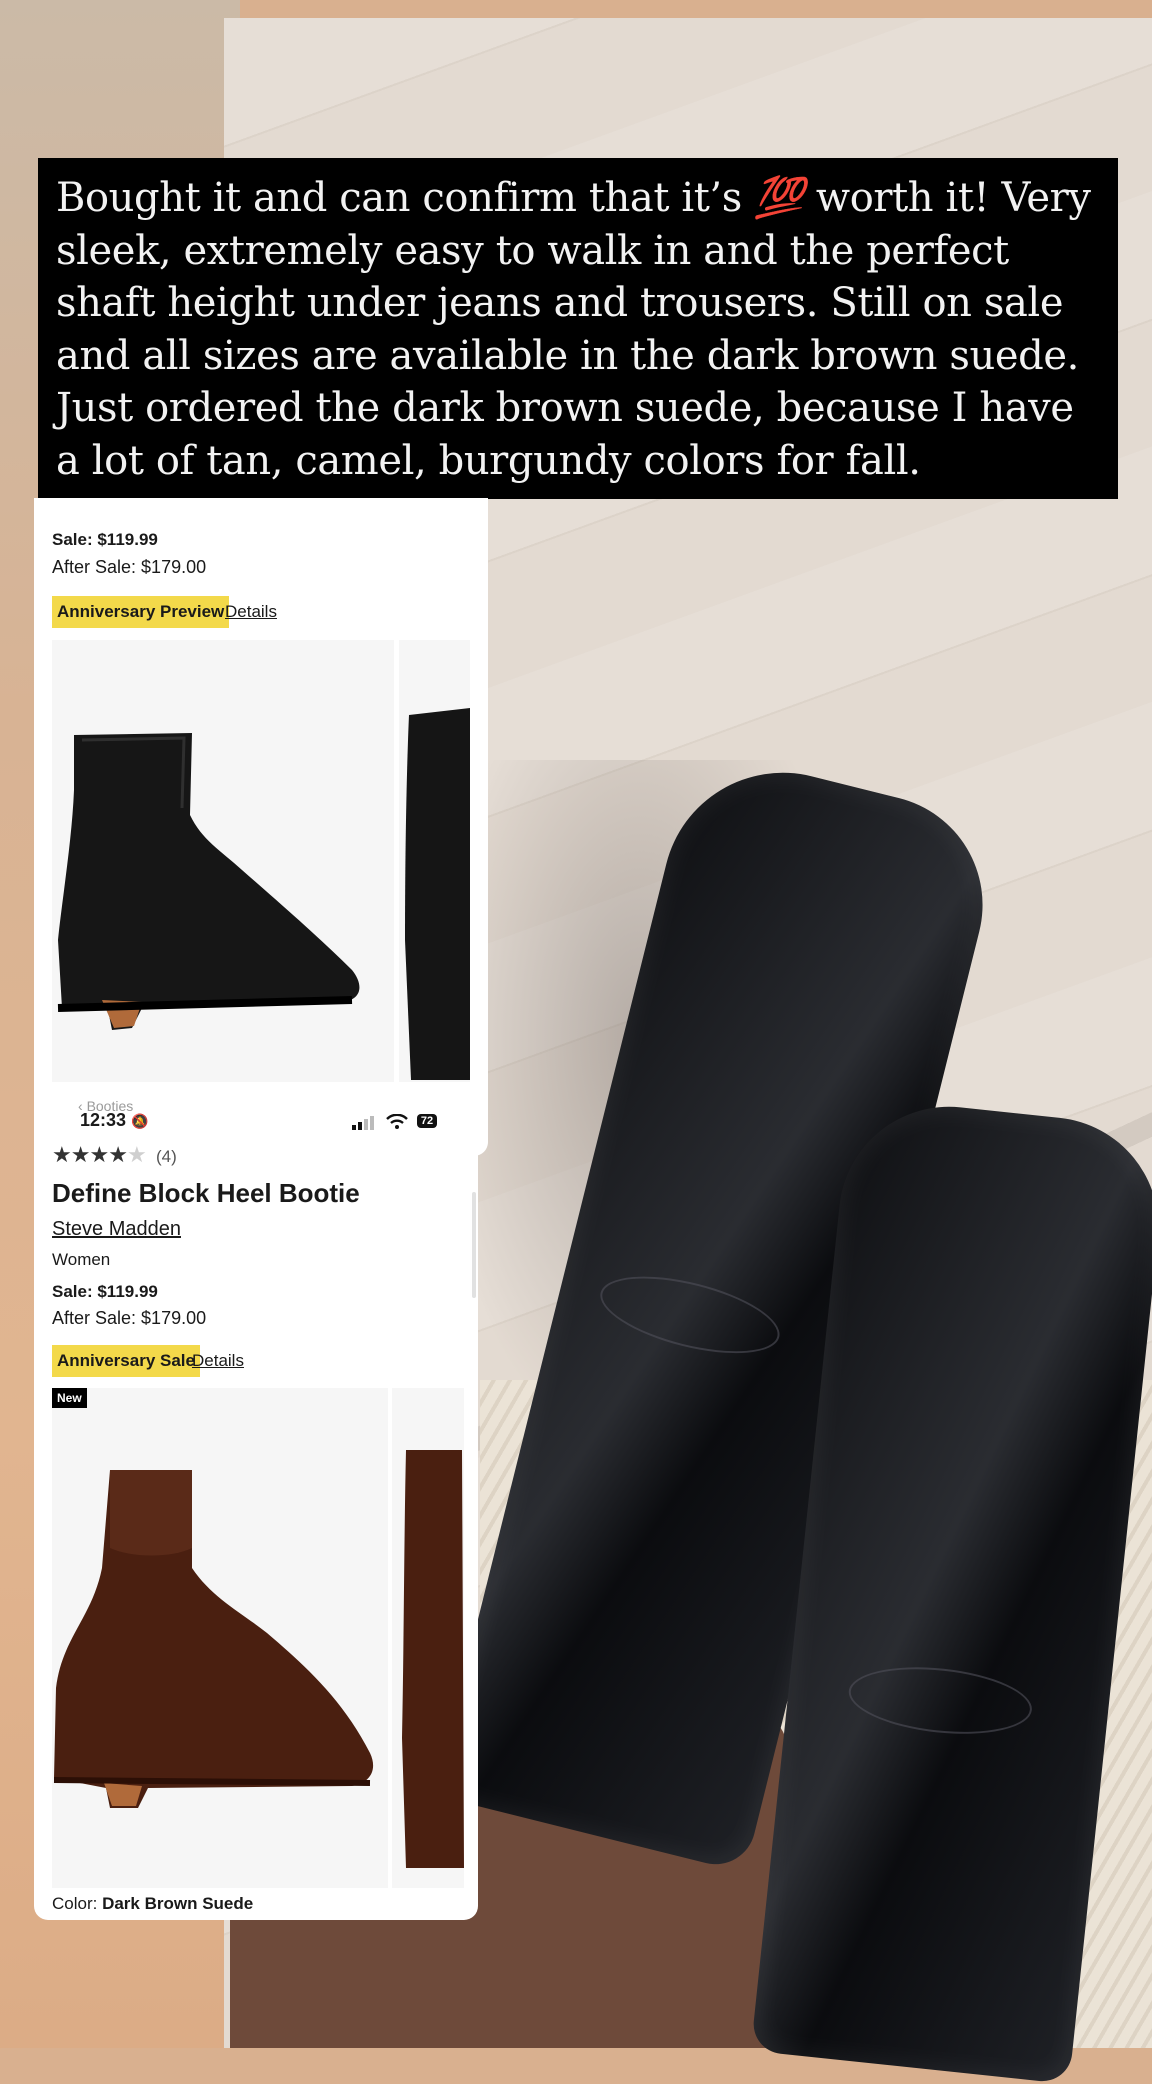 The height and width of the screenshot is (2084, 1152). What do you see at coordinates (140, 1121) in the screenshot?
I see `mute-bell-icon: 🔕` at bounding box center [140, 1121].